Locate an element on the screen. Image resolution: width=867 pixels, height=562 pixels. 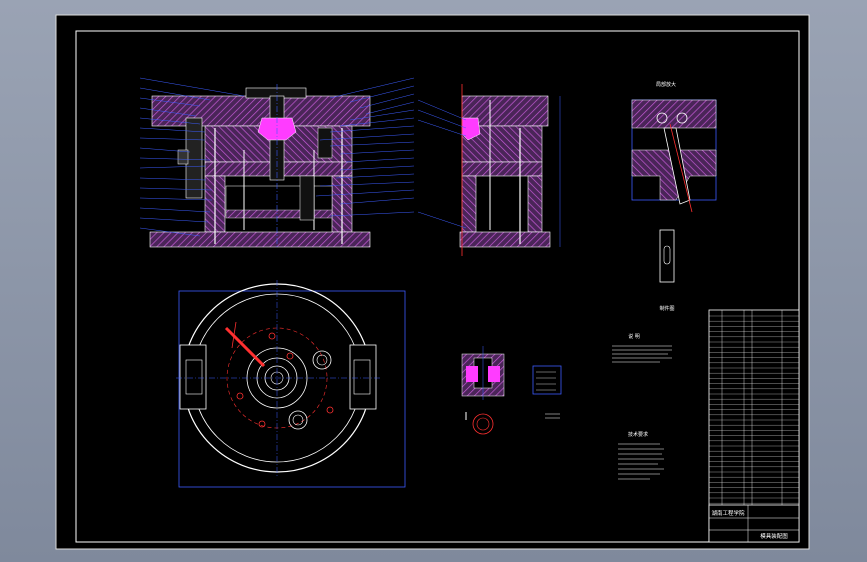
part-caption: 制件图 is located at coordinates (666, 308).